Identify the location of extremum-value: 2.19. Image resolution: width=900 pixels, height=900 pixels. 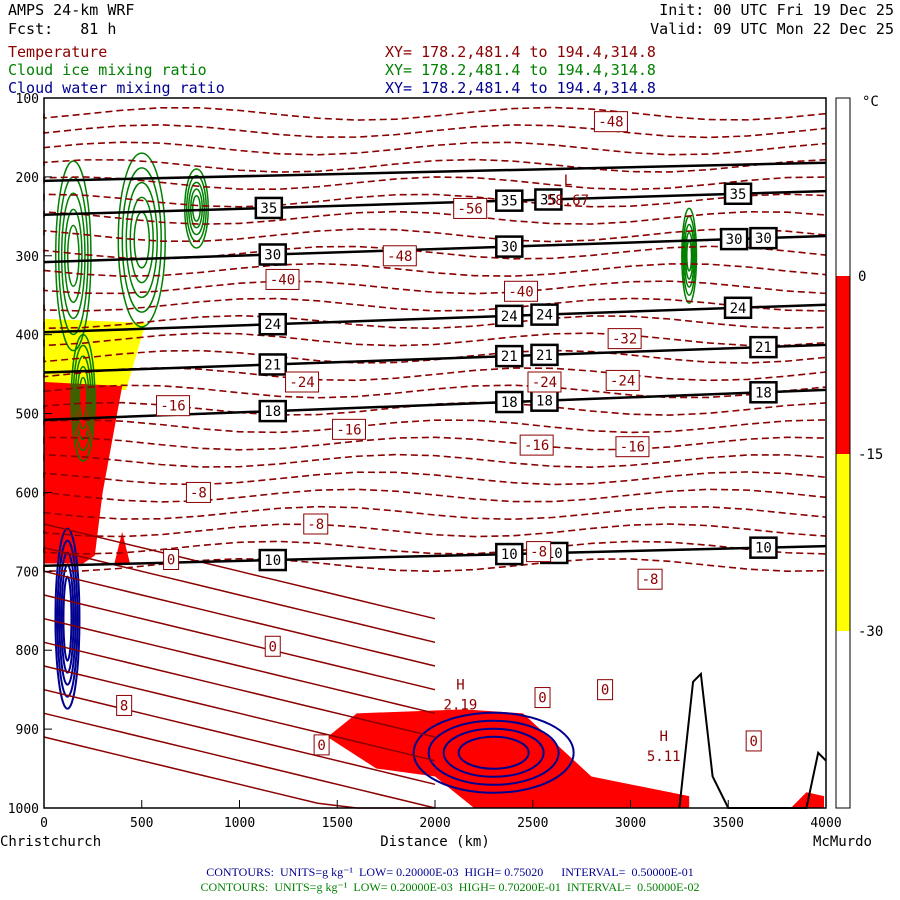
(461, 706).